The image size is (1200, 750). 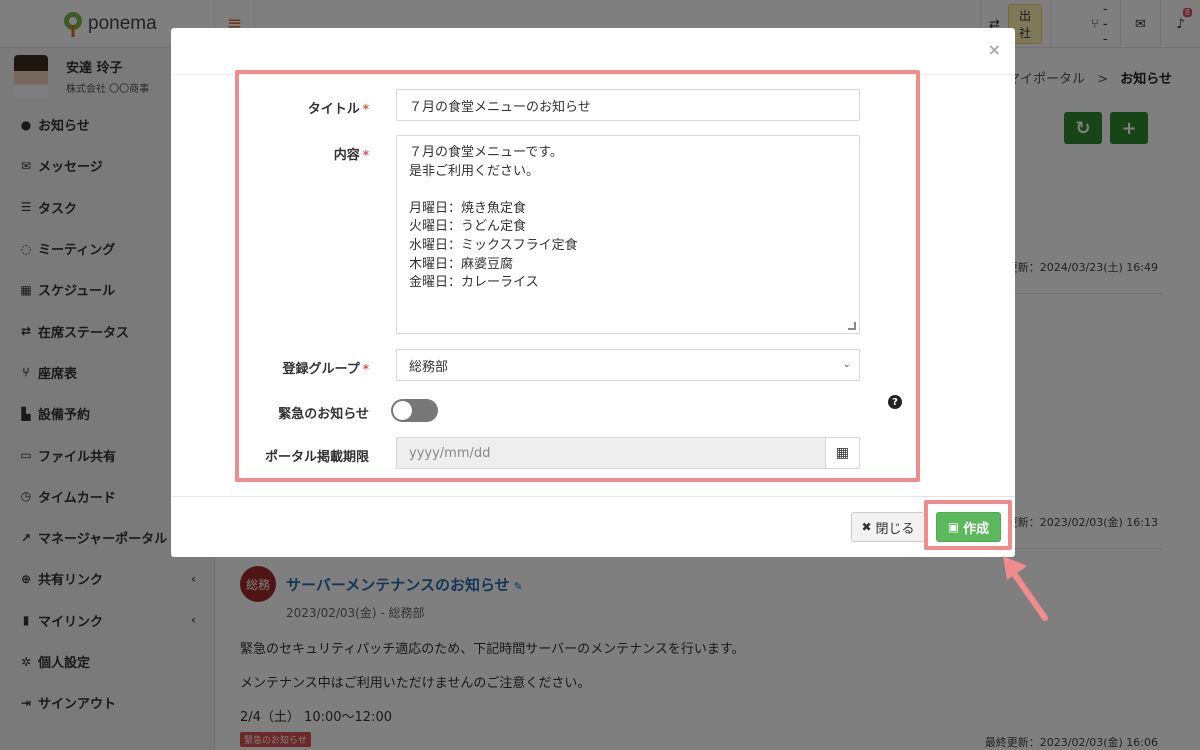 What do you see at coordinates (866, 527) in the screenshot?
I see `close-icon: ✖` at bounding box center [866, 527].